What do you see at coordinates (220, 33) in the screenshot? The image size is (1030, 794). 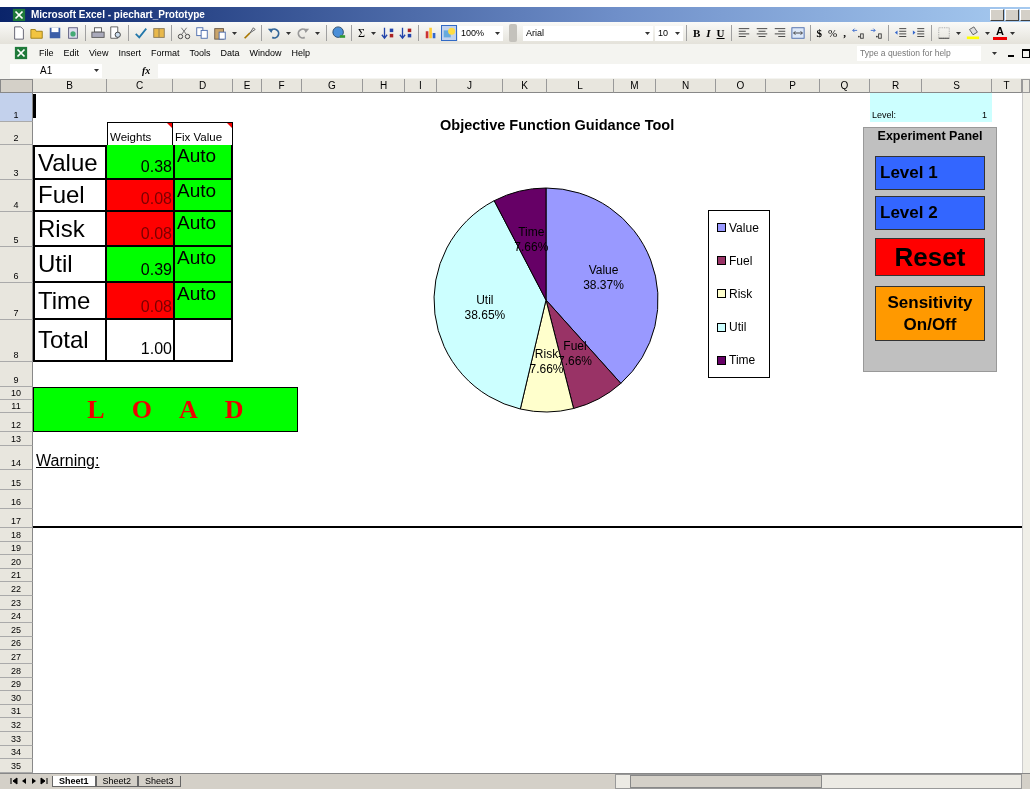 I see `clipboard-icon` at bounding box center [220, 33].